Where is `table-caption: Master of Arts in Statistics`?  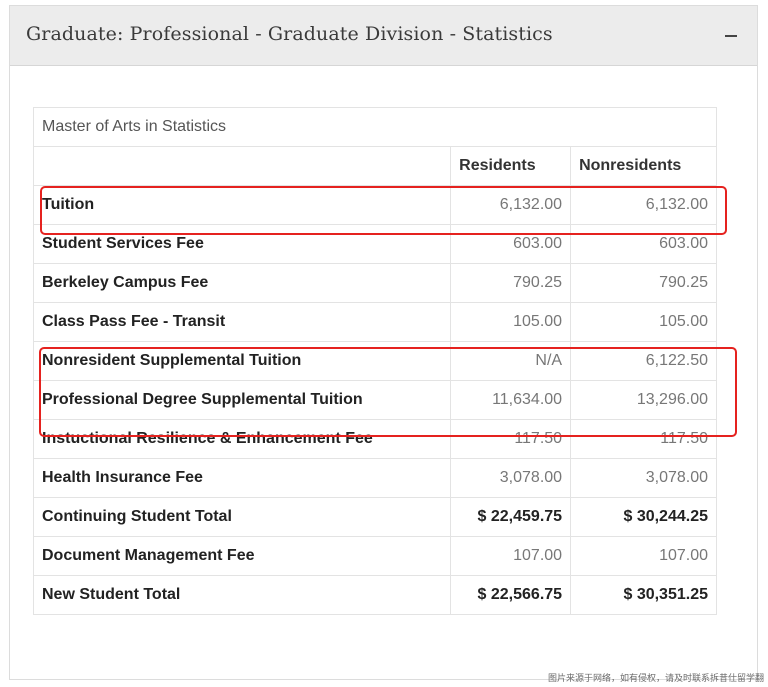 table-caption: Master of Arts in Statistics is located at coordinates (375, 127).